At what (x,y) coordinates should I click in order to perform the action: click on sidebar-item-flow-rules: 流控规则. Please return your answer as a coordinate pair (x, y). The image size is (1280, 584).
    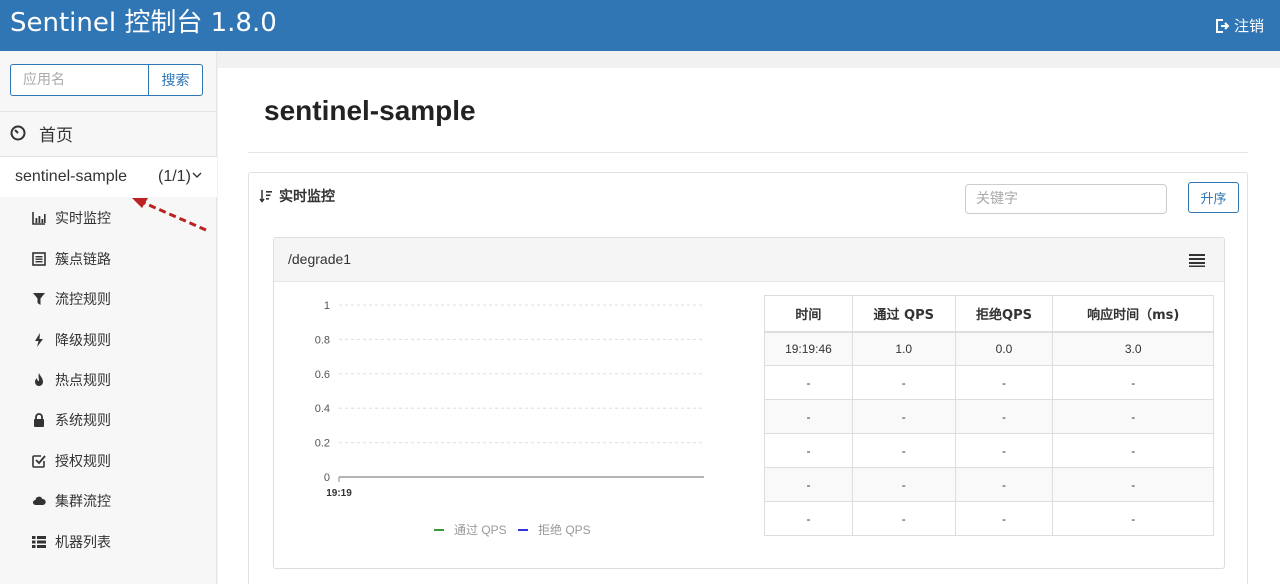
    Looking at the image, I should click on (71, 299).